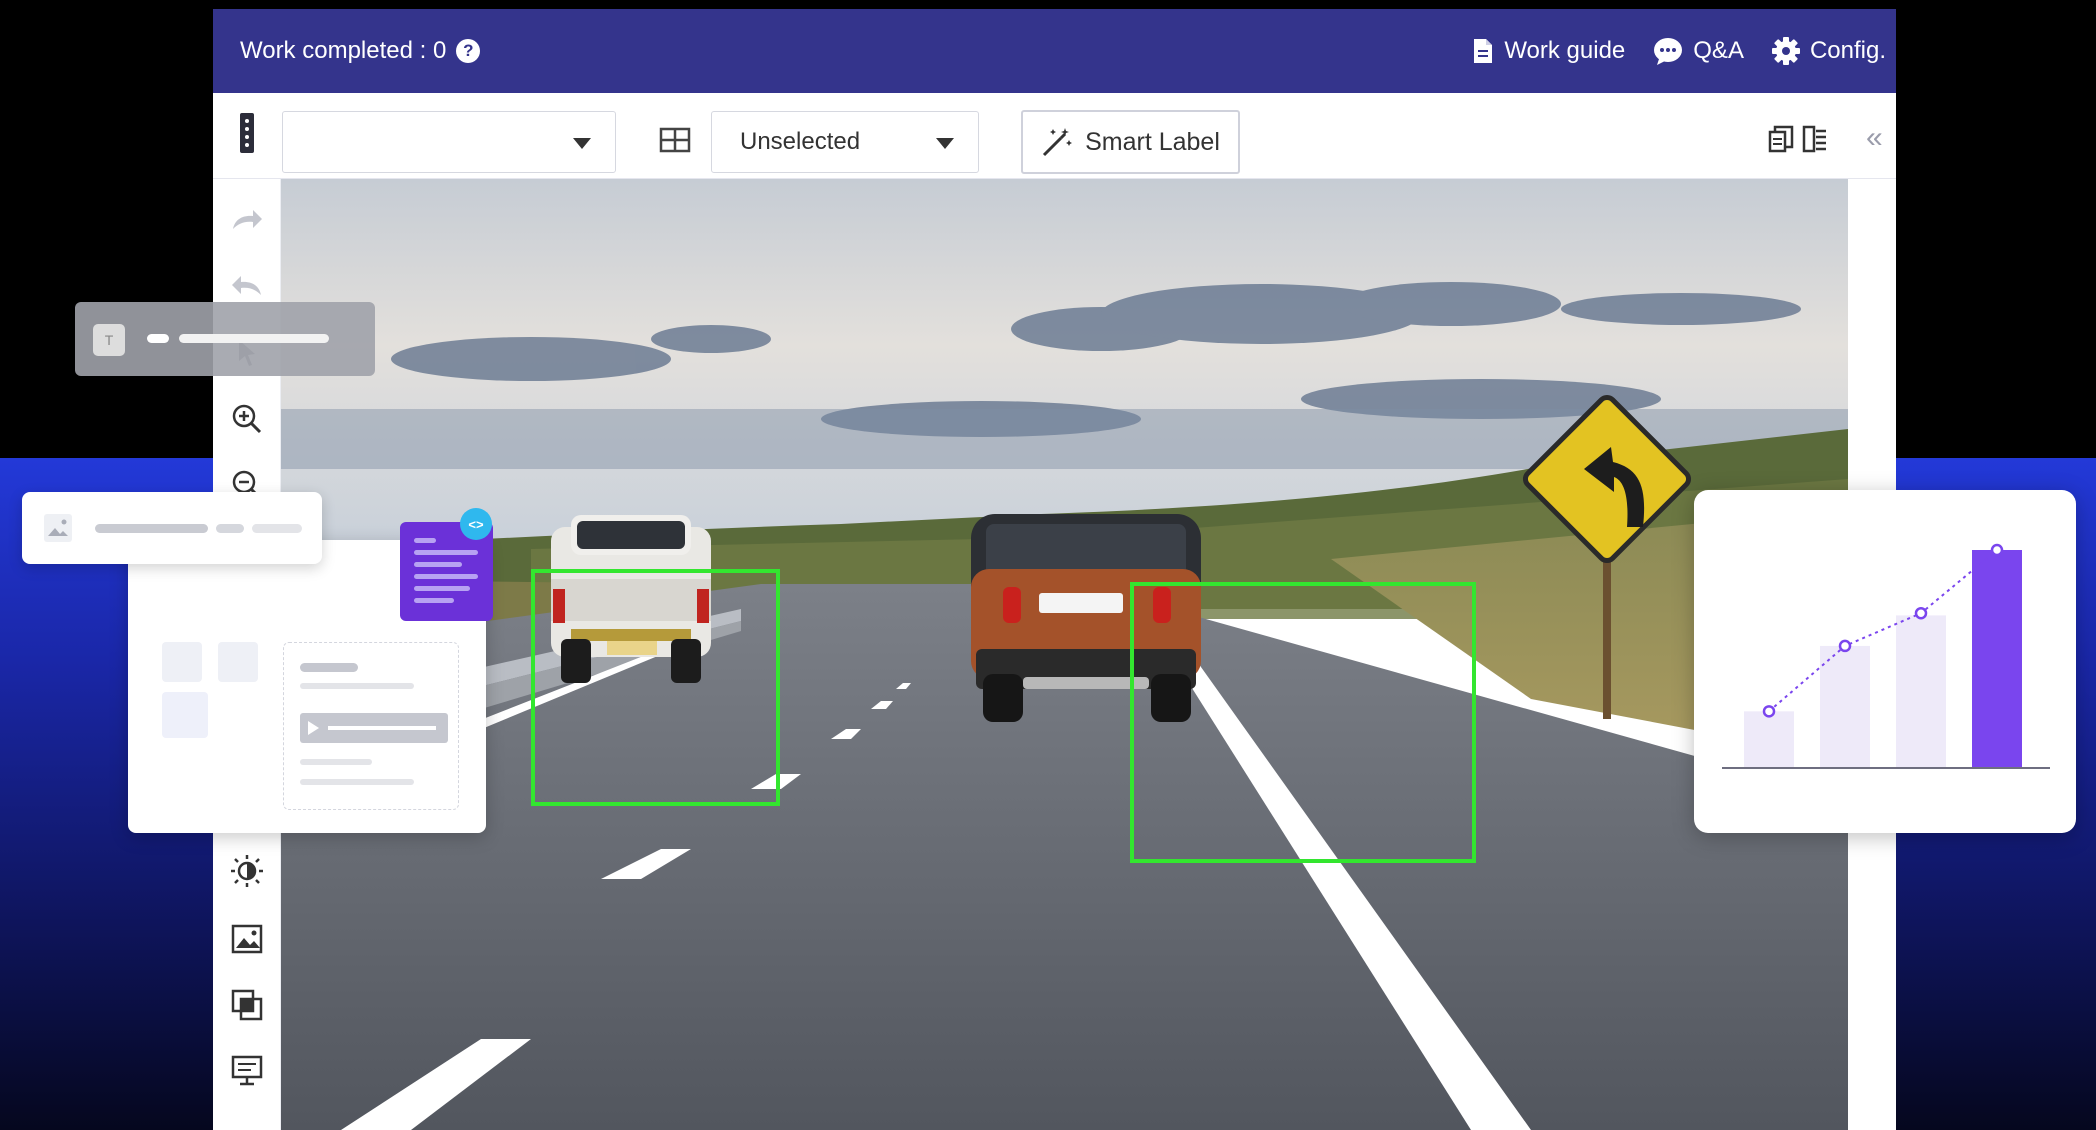 The image size is (2096, 1130). I want to click on config-link: Config., so click(1828, 51).